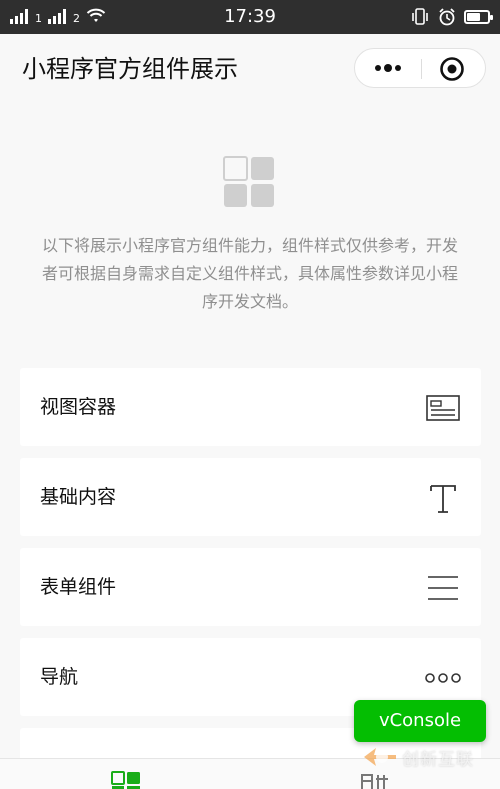 The width and height of the screenshot is (500, 789). I want to click on list-item-form-components: 表单组件, so click(250, 587).